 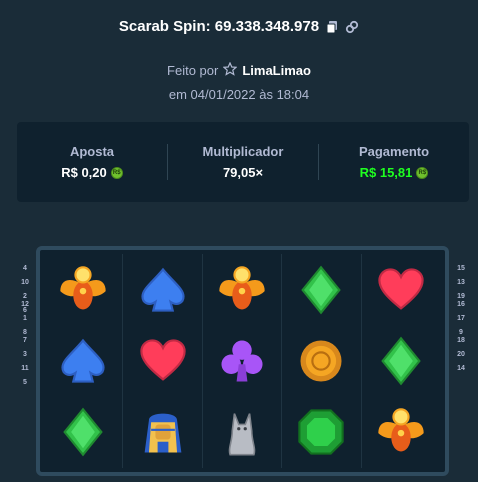 I want to click on pharaoh-icon, so click(x=162, y=433).